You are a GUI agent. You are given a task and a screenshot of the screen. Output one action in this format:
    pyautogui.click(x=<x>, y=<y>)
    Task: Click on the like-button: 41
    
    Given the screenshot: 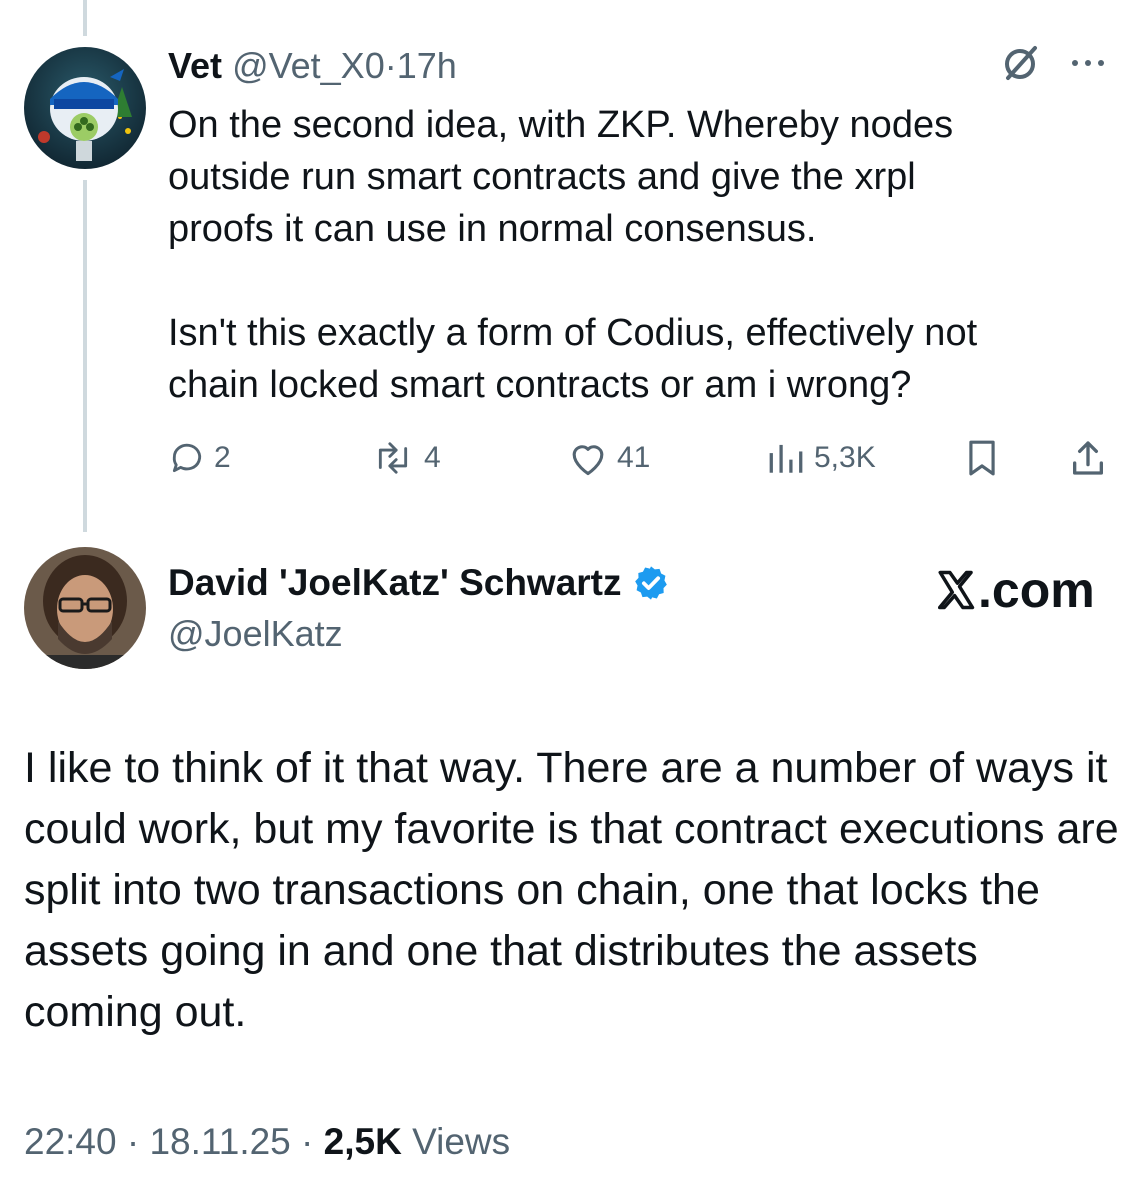 What is the action you would take?
    pyautogui.click(x=608, y=458)
    